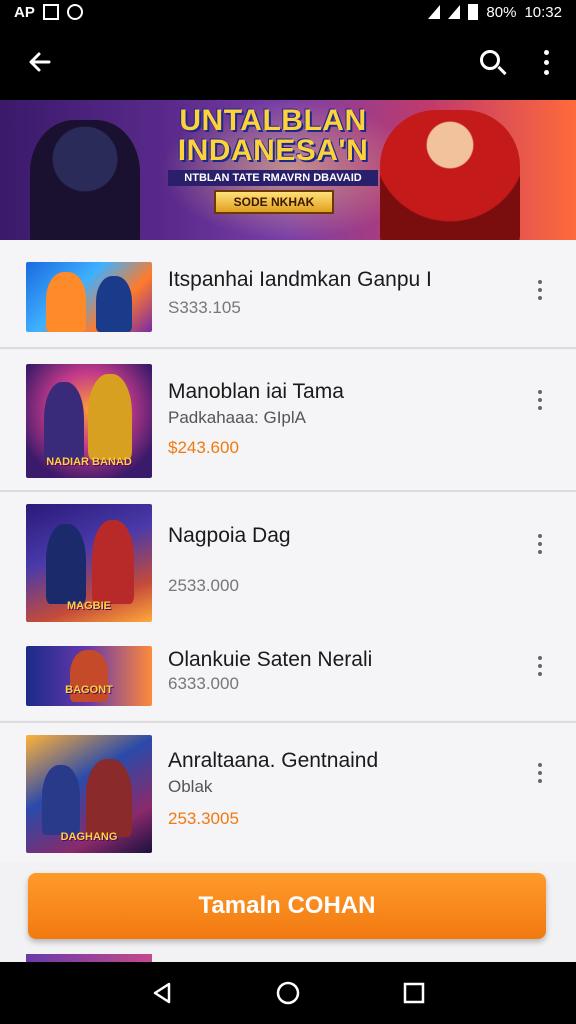 This screenshot has height=1024, width=576. I want to click on app-bar-actions, so click(514, 62).